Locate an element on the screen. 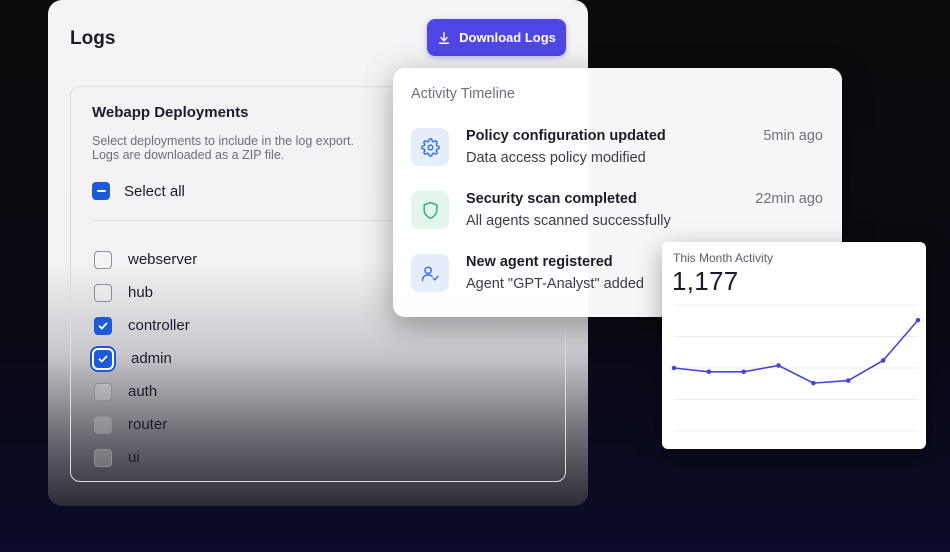  checkbox-auth is located at coordinates (103, 391).